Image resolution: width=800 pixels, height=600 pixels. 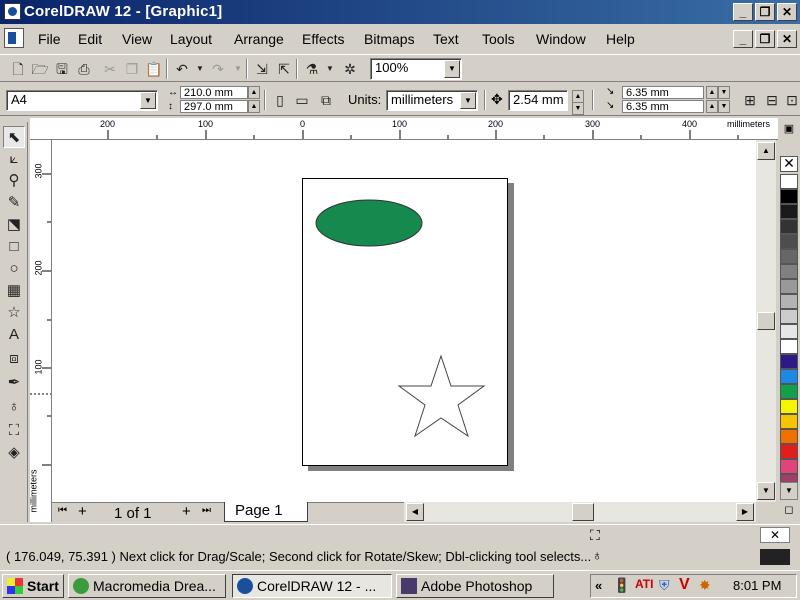 What do you see at coordinates (14, 383) in the screenshot?
I see `eyedropper-tool-icon: ✒` at bounding box center [14, 383].